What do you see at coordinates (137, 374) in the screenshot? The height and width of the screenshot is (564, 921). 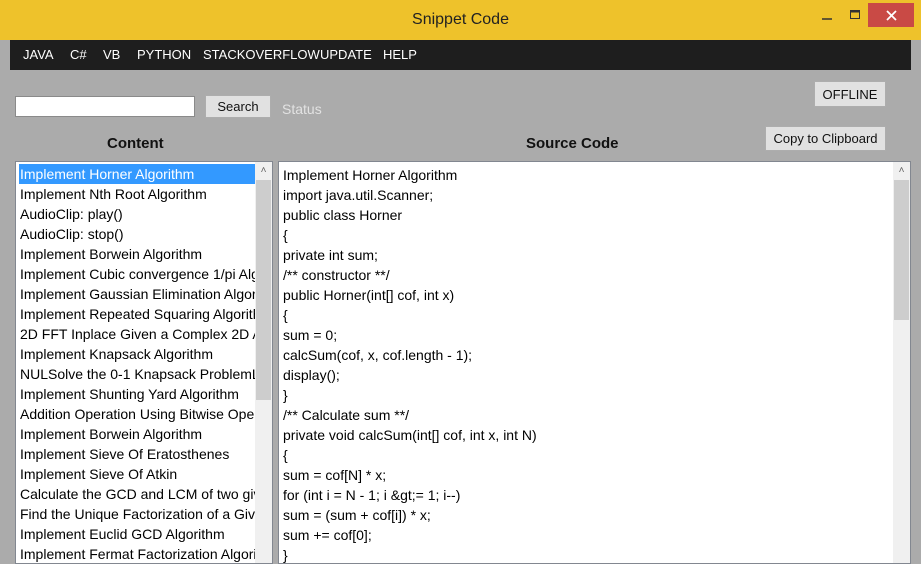 I see `list-item: NULSolve the 0-1 Knapsack ProblemL` at bounding box center [137, 374].